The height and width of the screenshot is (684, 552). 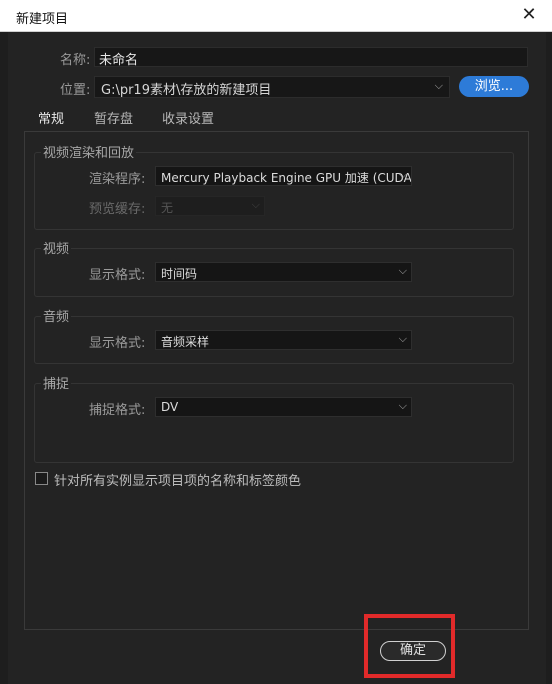 I want to click on audio-format-value: 音频采样, so click(x=185, y=342).